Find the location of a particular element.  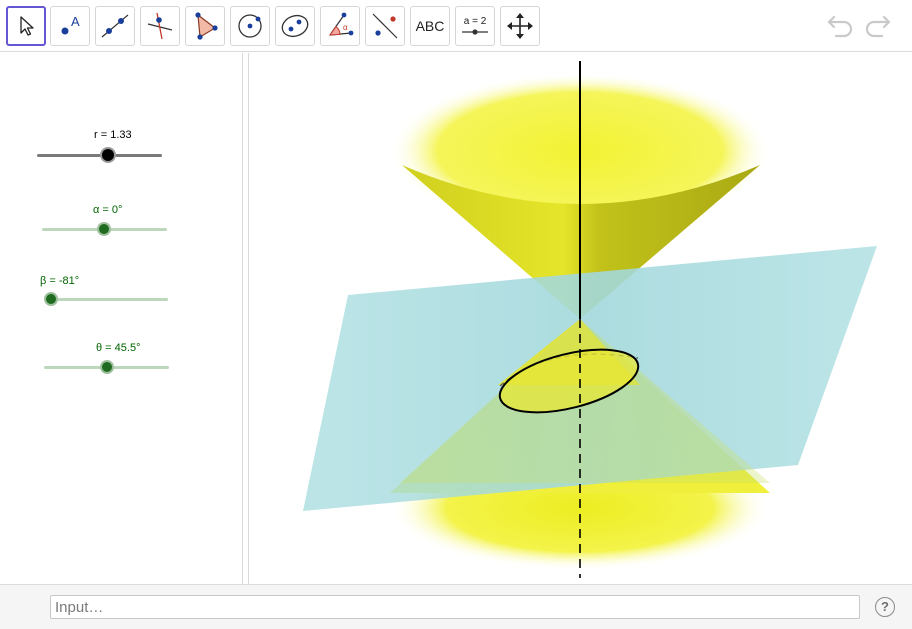

reflect-tool-button is located at coordinates (385, 26).